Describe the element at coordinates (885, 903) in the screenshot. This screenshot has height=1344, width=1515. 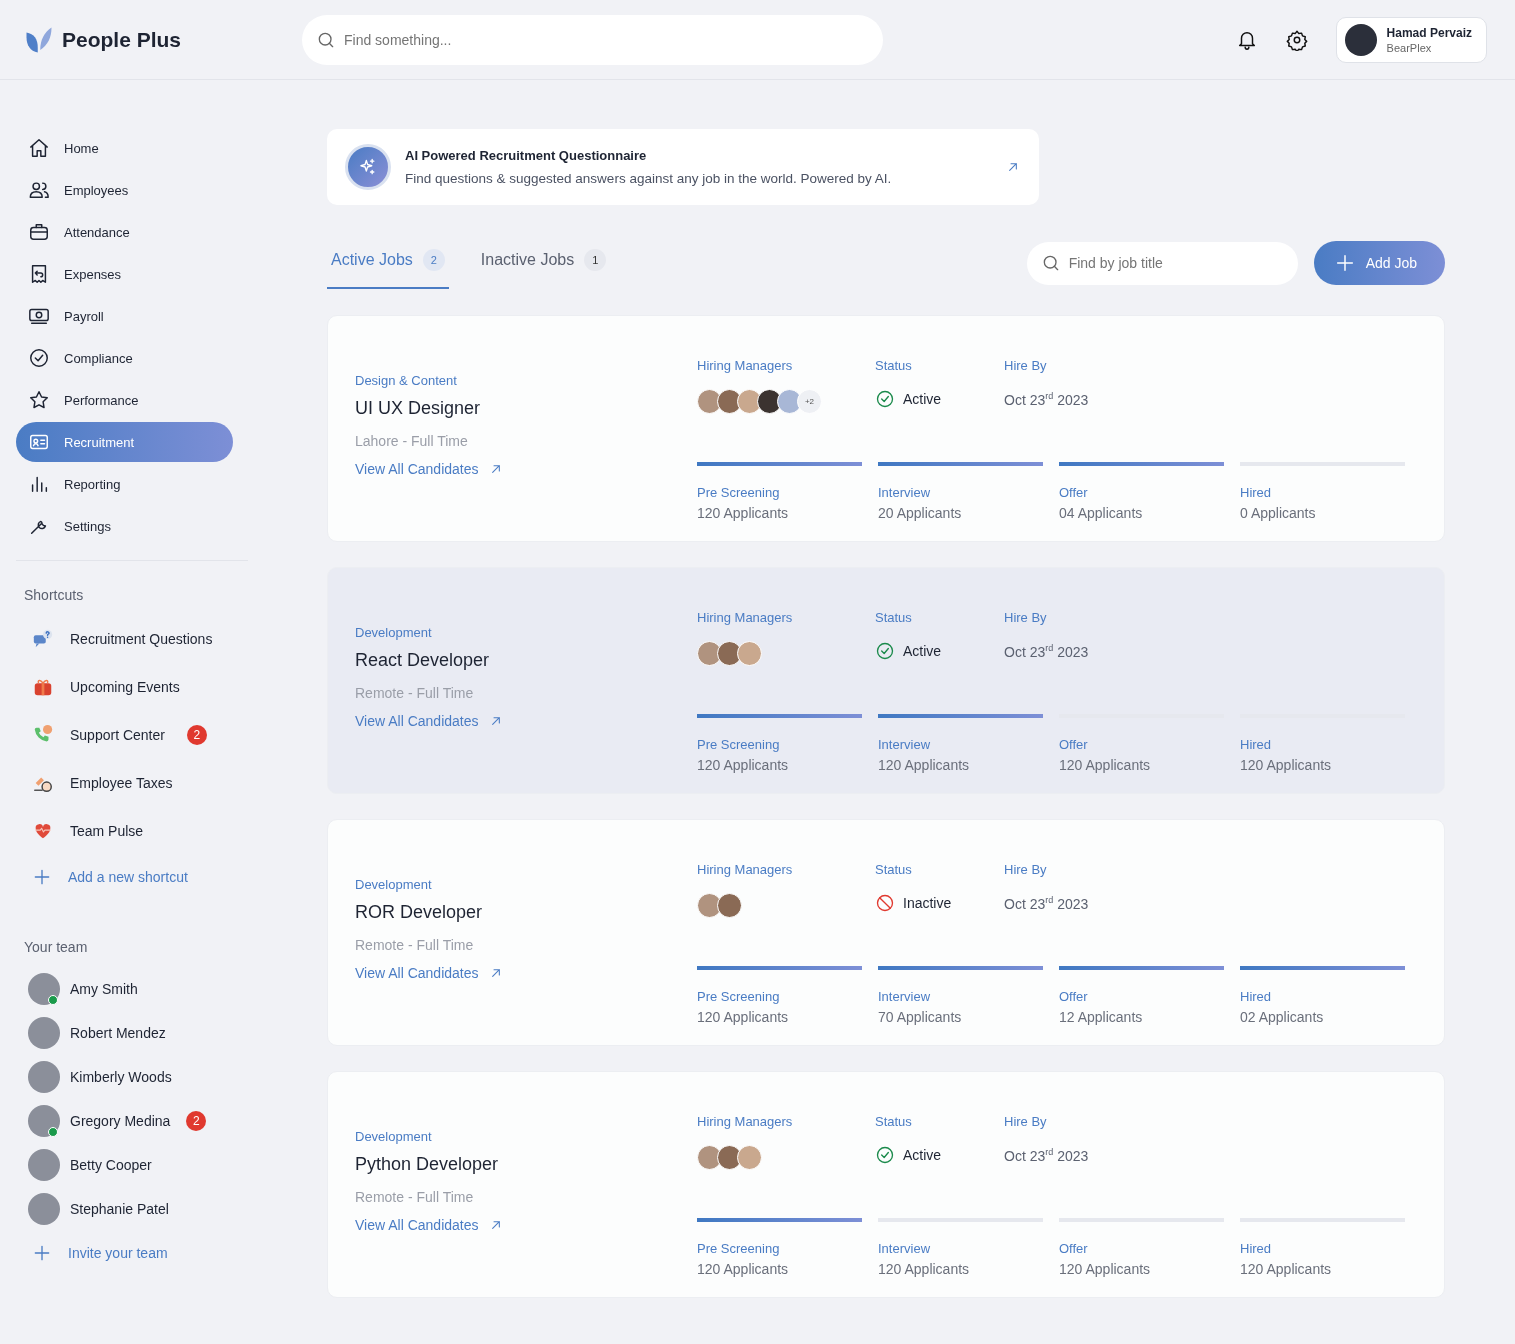
I see `prohibited-icon` at that location.